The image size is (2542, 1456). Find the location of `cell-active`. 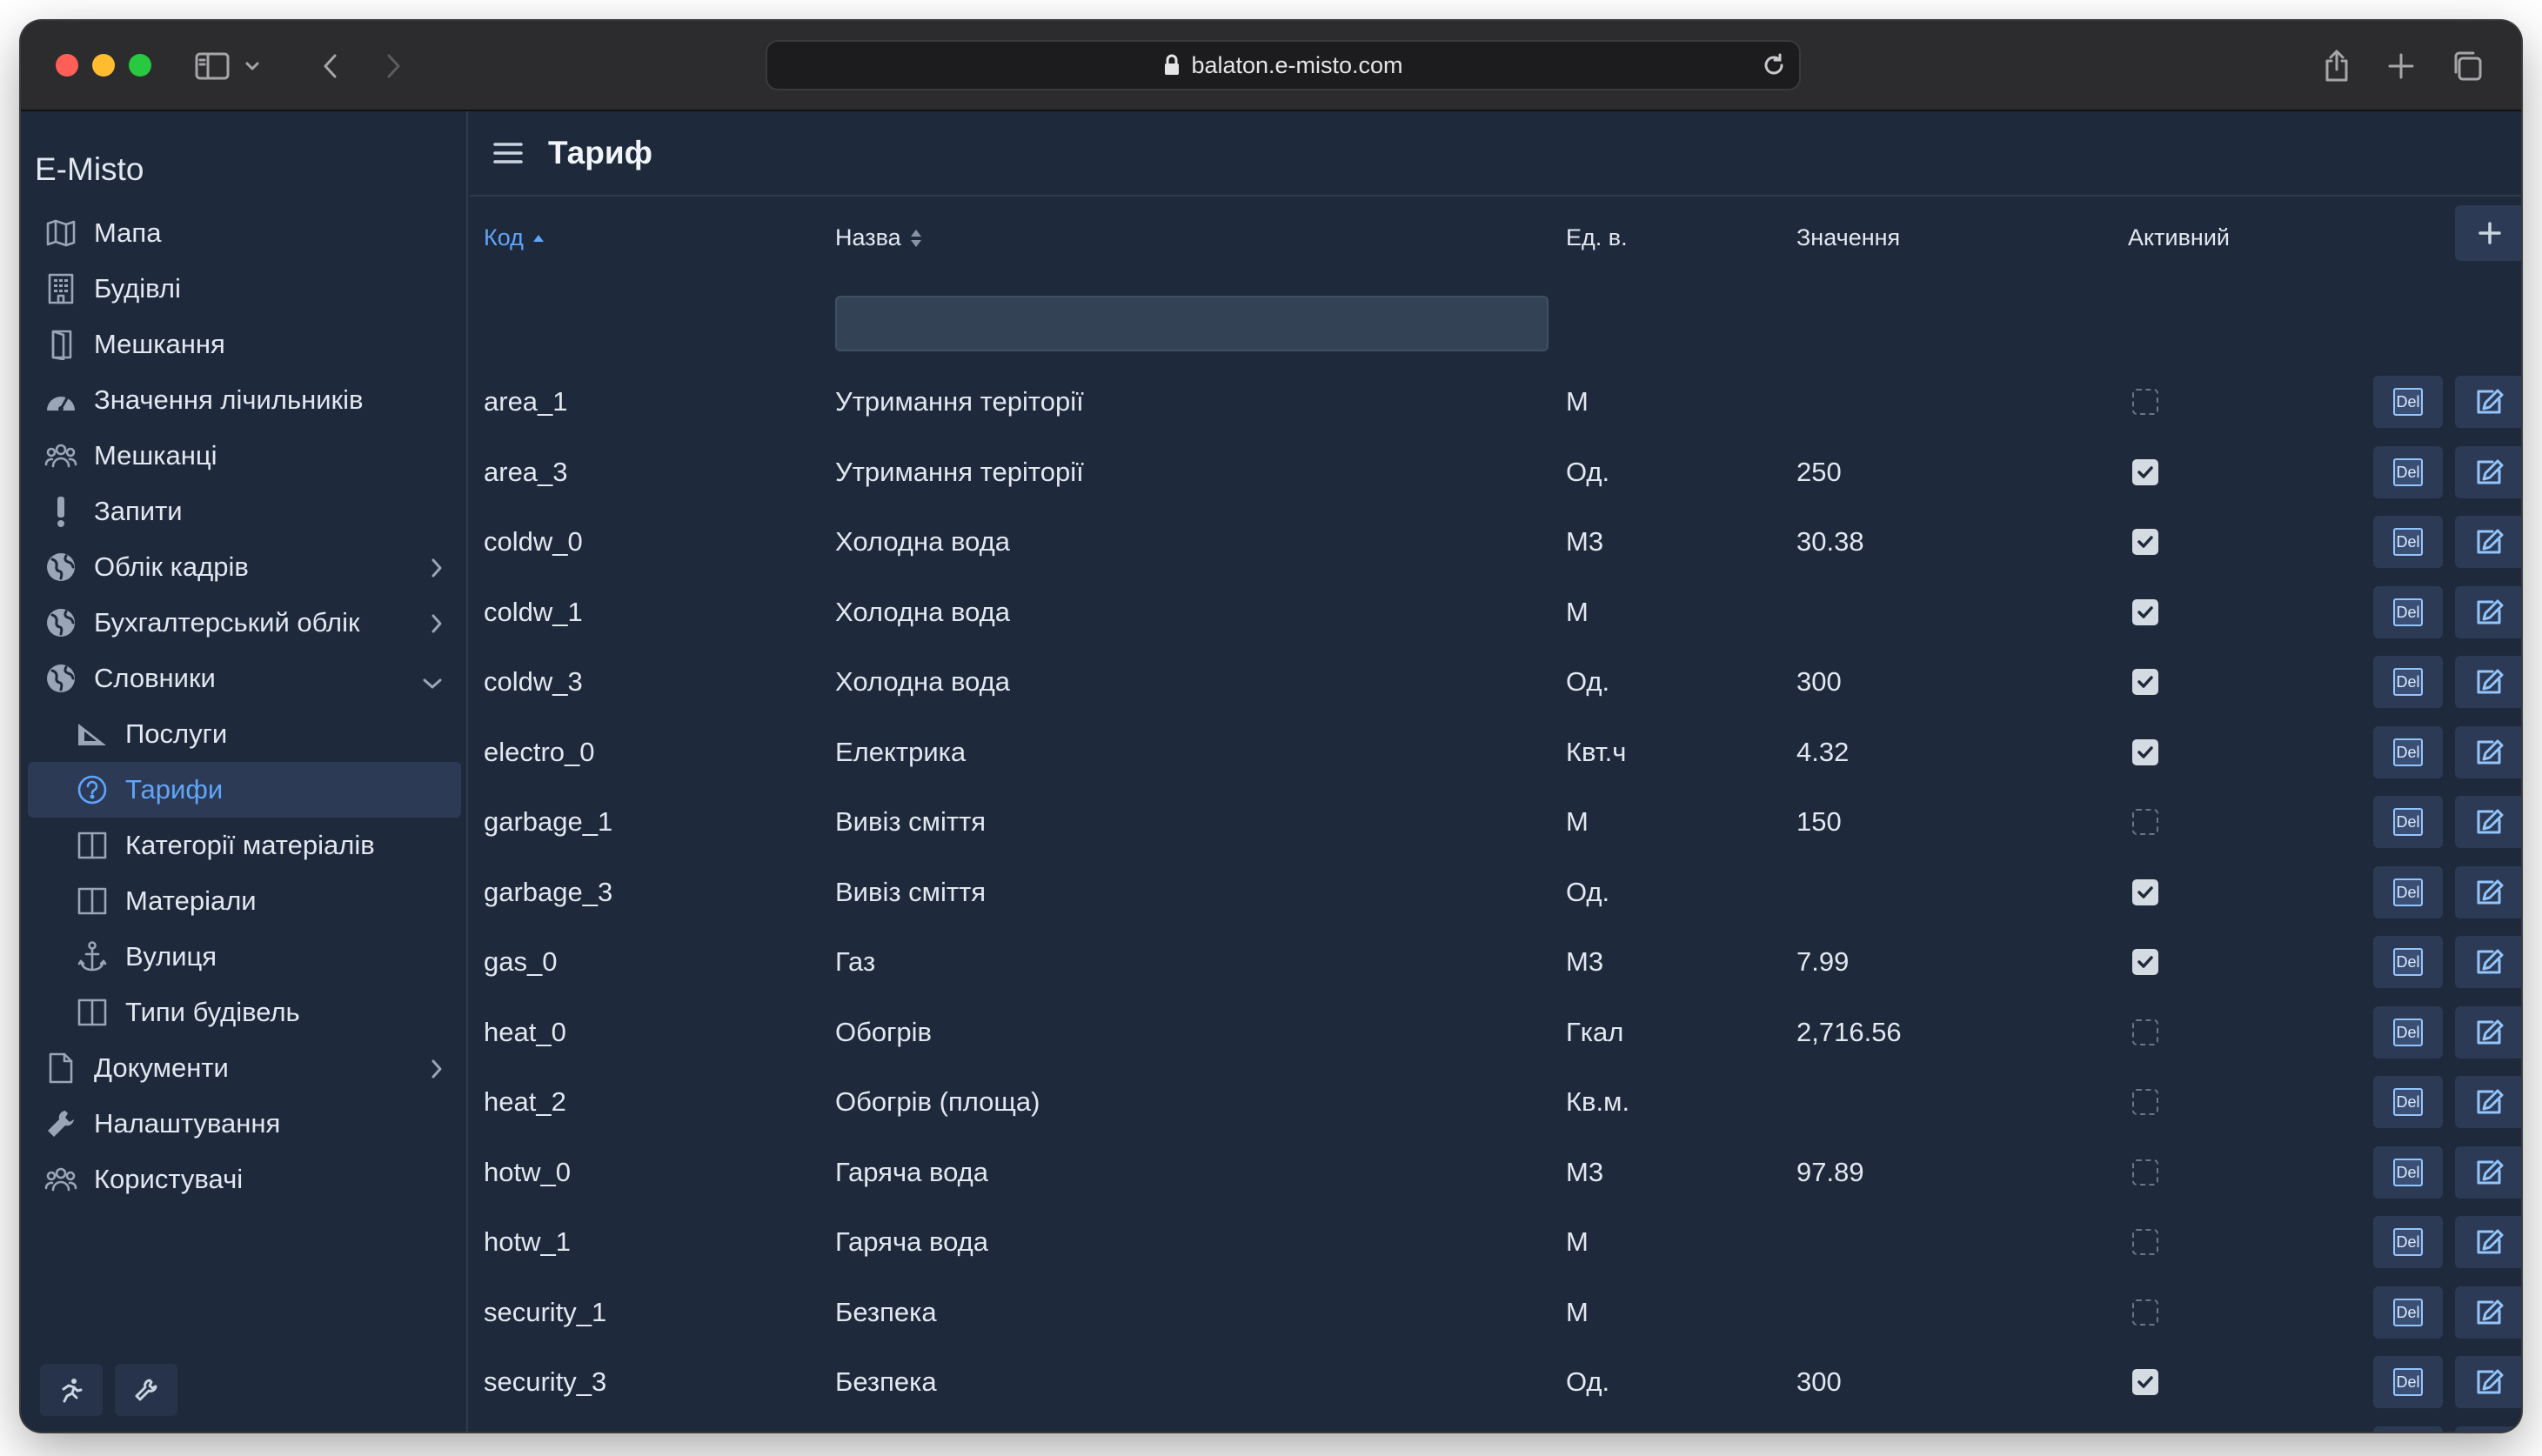

cell-active is located at coordinates (2145, 542).